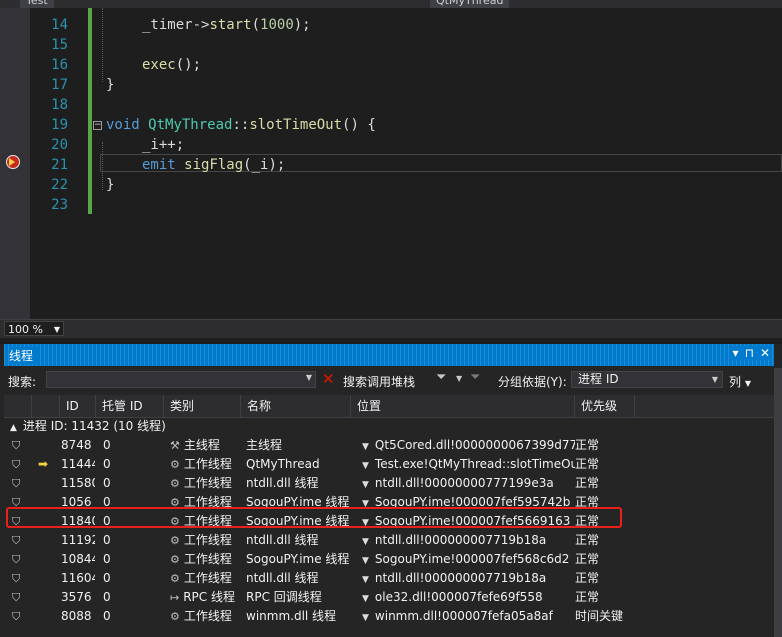  Describe the element at coordinates (736, 353) in the screenshot. I see `window-position-icon: ▾` at that location.